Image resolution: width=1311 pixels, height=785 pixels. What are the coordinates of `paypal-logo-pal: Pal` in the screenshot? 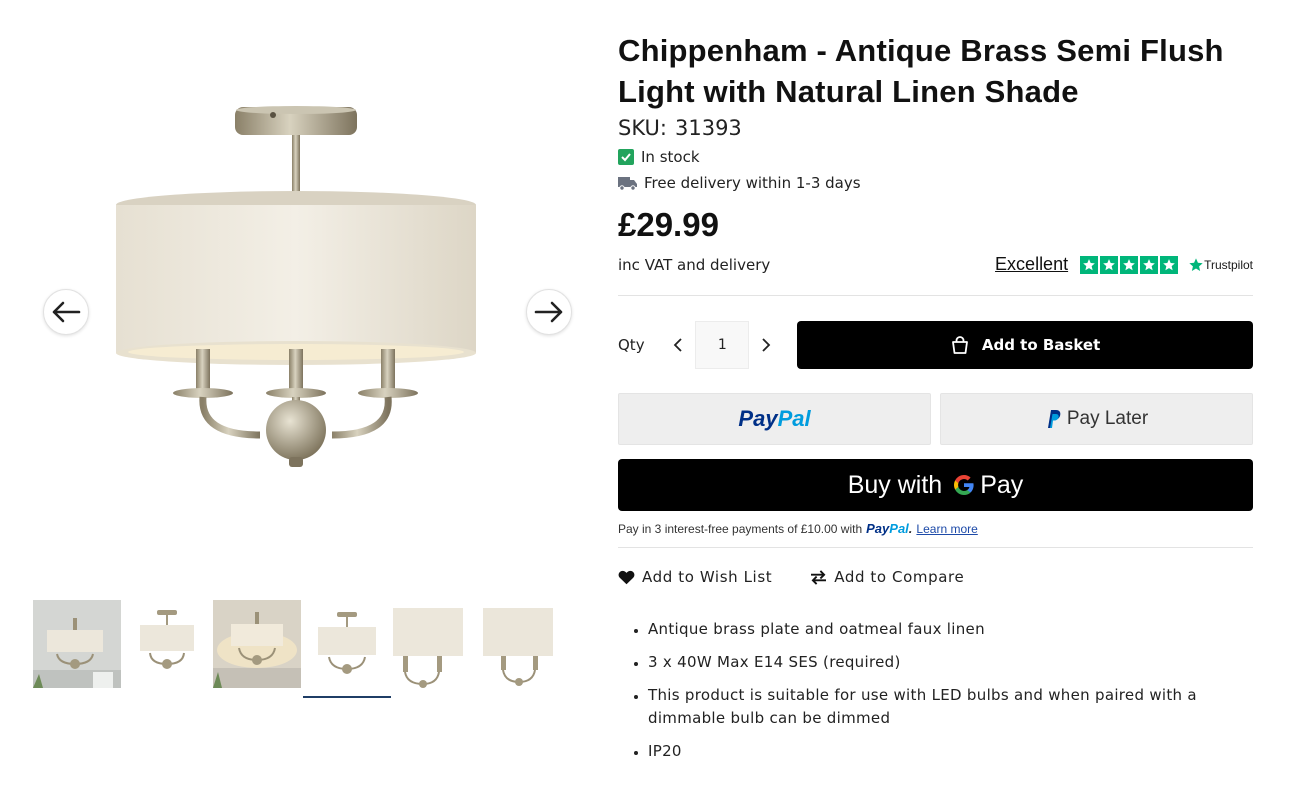 It's located at (794, 418).